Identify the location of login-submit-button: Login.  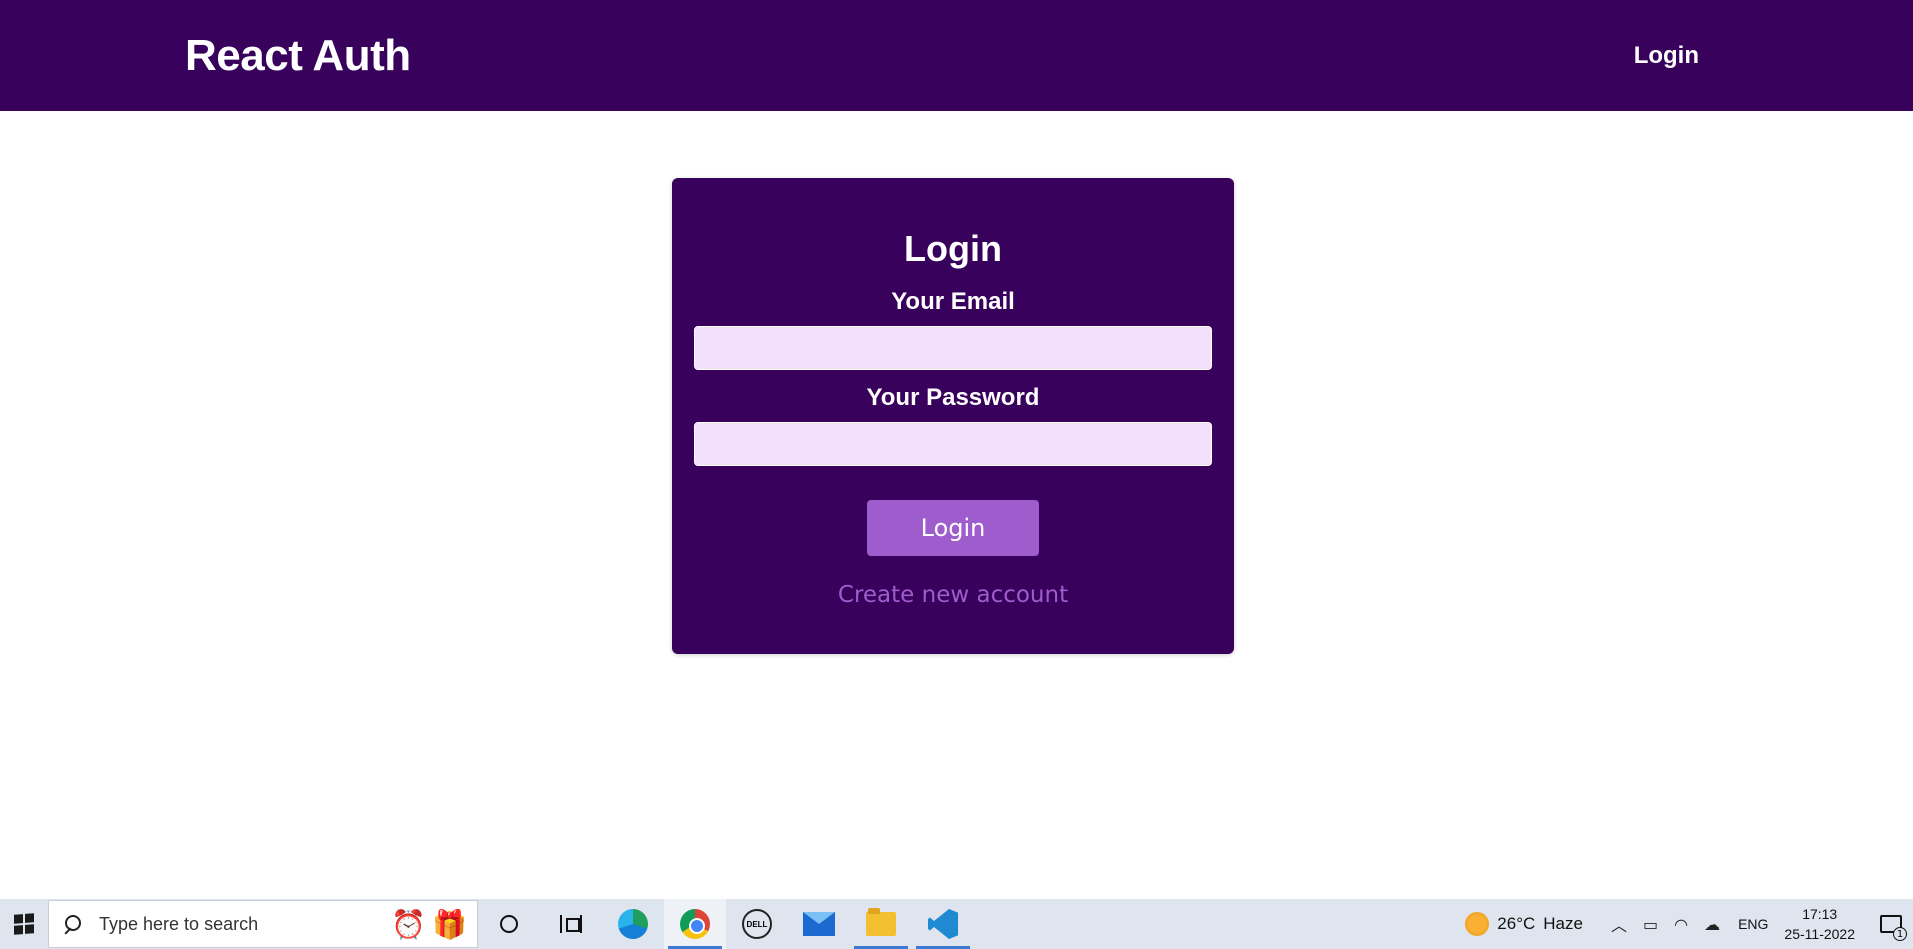
(953, 528).